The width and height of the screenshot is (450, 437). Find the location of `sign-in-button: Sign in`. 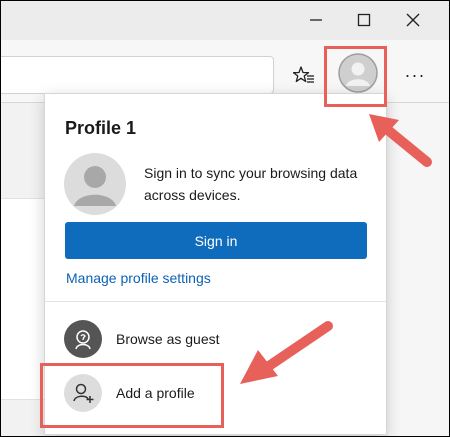

sign-in-button: Sign in is located at coordinates (216, 240).